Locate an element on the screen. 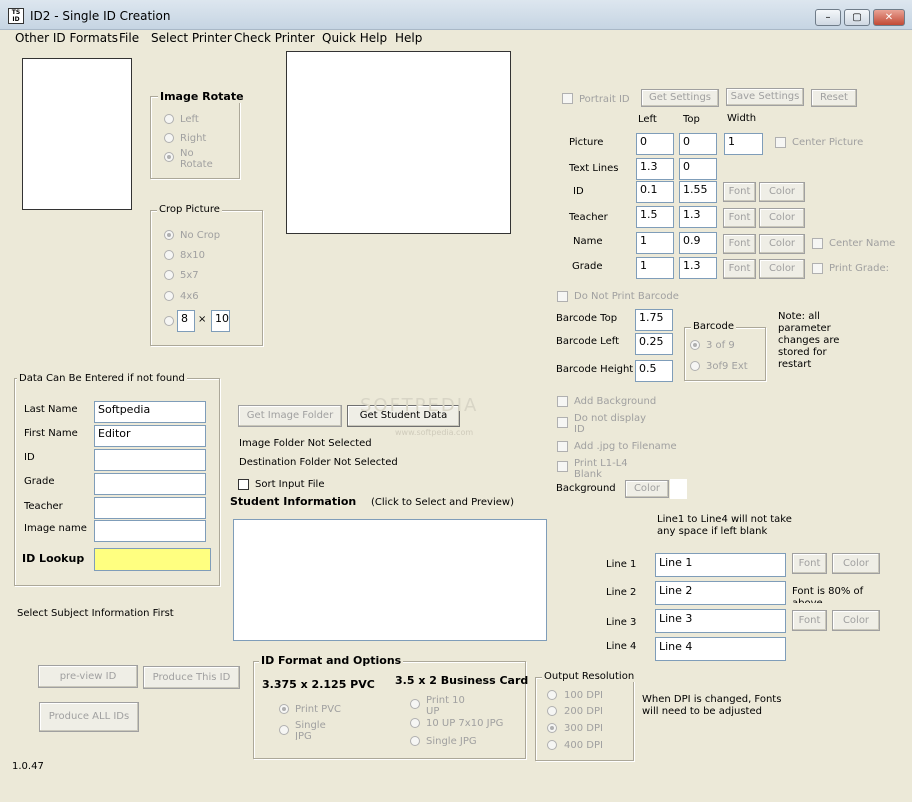 Image resolution: width=912 pixels, height=802 pixels. barcode-top-input: 1.75 is located at coordinates (654, 320).